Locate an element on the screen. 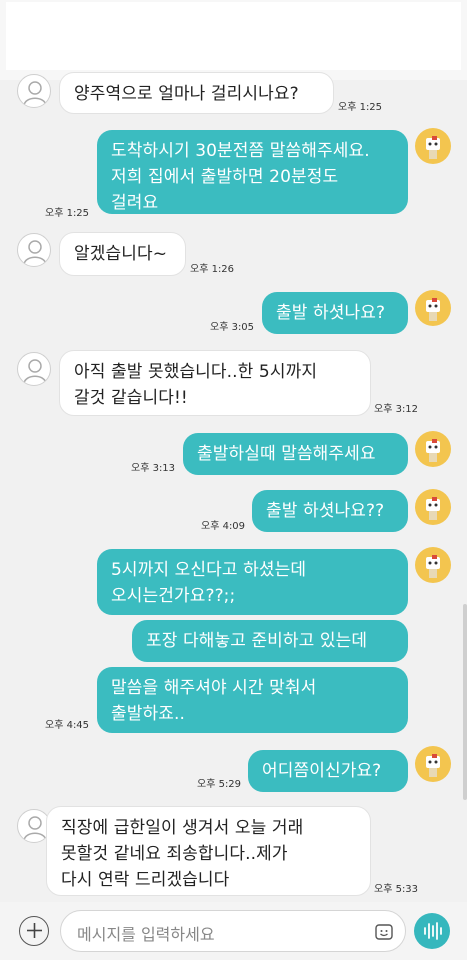 The image size is (467, 960). voice-wave-icon is located at coordinates (433, 931).